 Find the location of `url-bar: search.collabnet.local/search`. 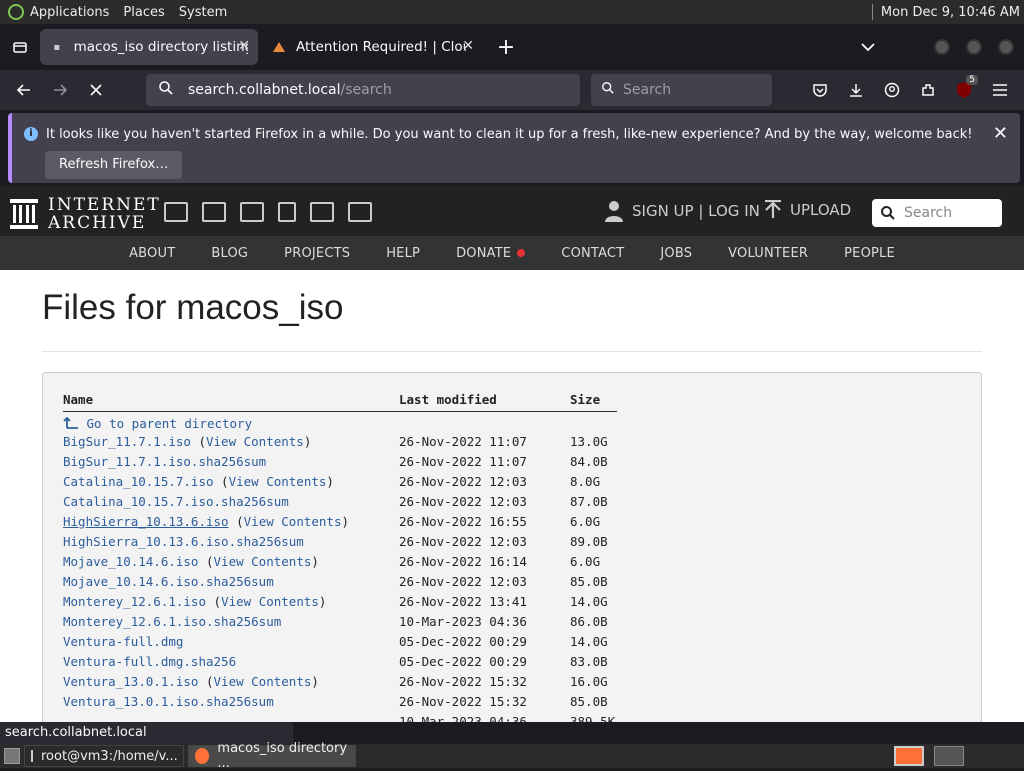

url-bar: search.collabnet.local/search is located at coordinates (363, 90).